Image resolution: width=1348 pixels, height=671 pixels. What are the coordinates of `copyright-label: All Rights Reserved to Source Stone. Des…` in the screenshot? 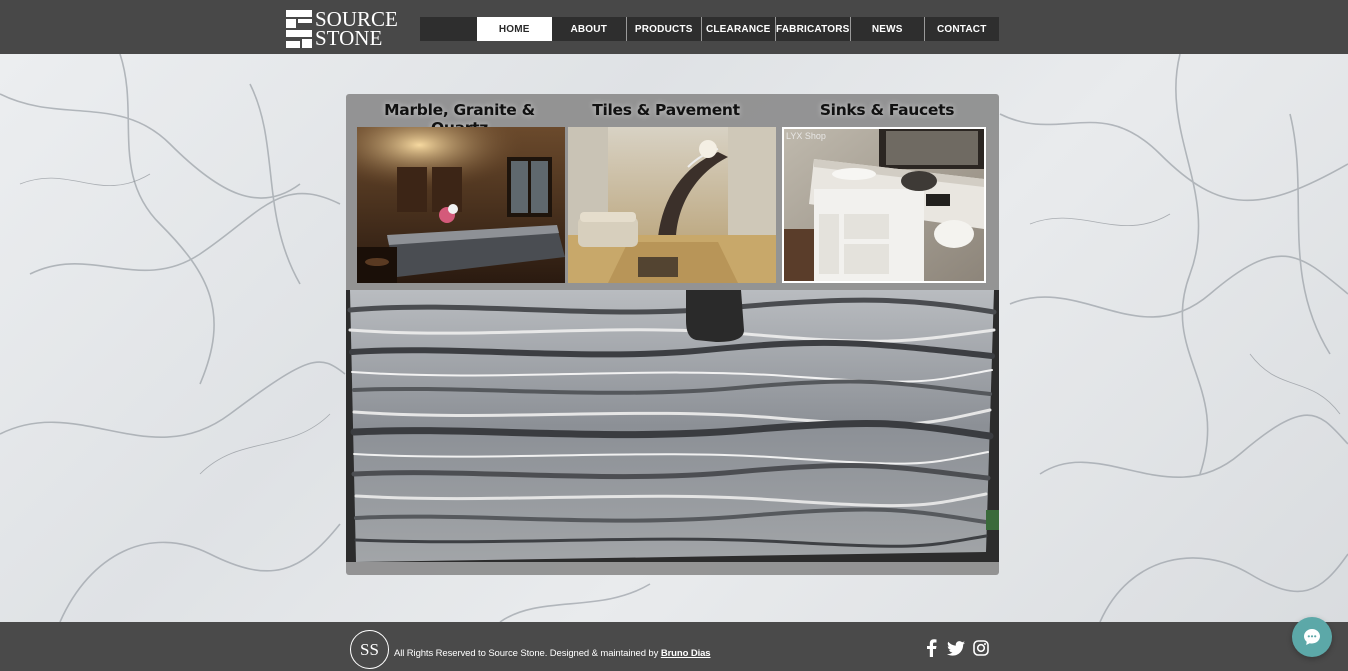 It's located at (527, 653).